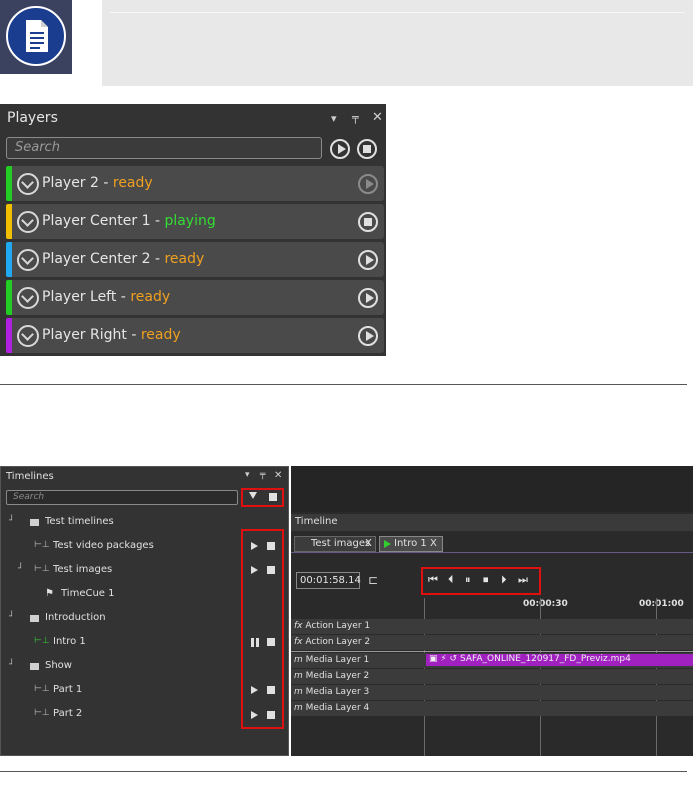  Describe the element at coordinates (411, 544) in the screenshot. I see `tab-intro-1: Intro 1X` at that location.